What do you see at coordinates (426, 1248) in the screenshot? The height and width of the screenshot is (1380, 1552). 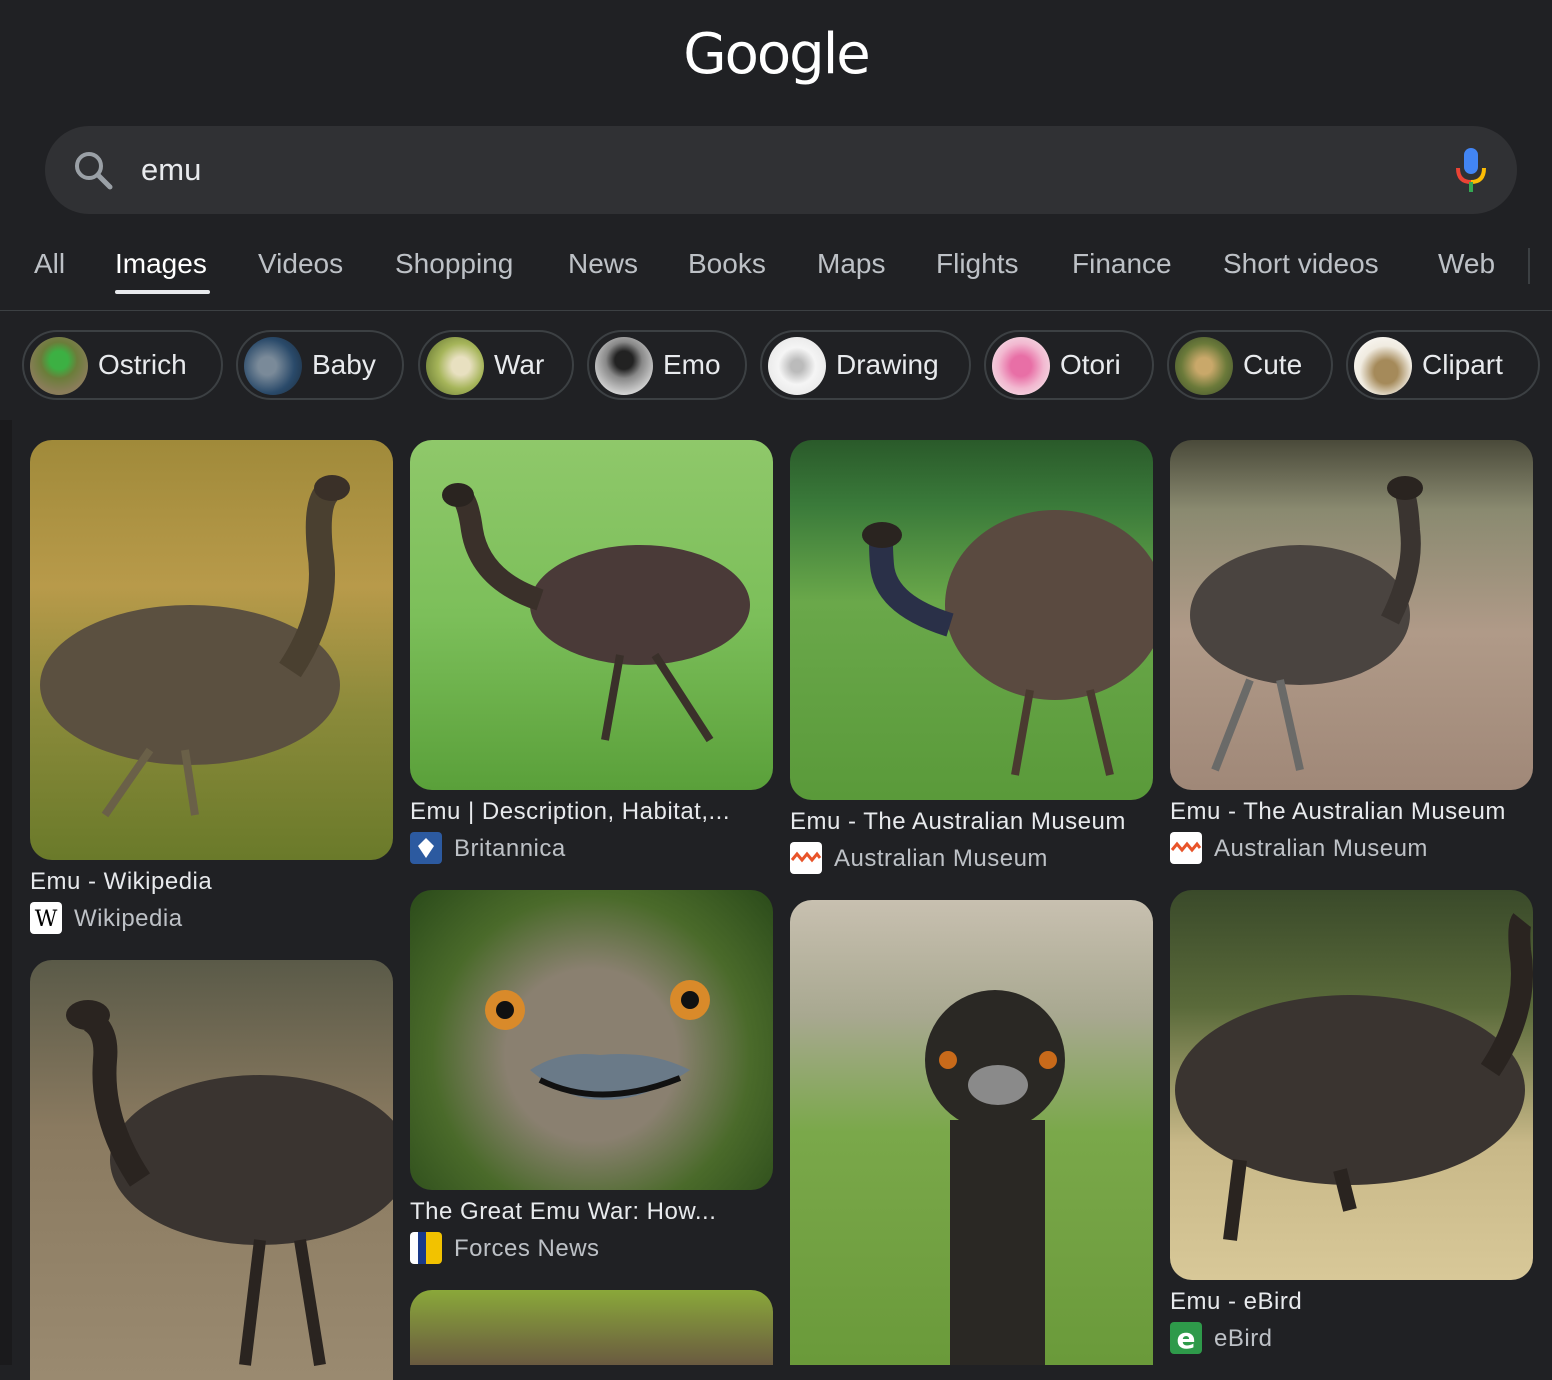 I see `forces-news-icon` at bounding box center [426, 1248].